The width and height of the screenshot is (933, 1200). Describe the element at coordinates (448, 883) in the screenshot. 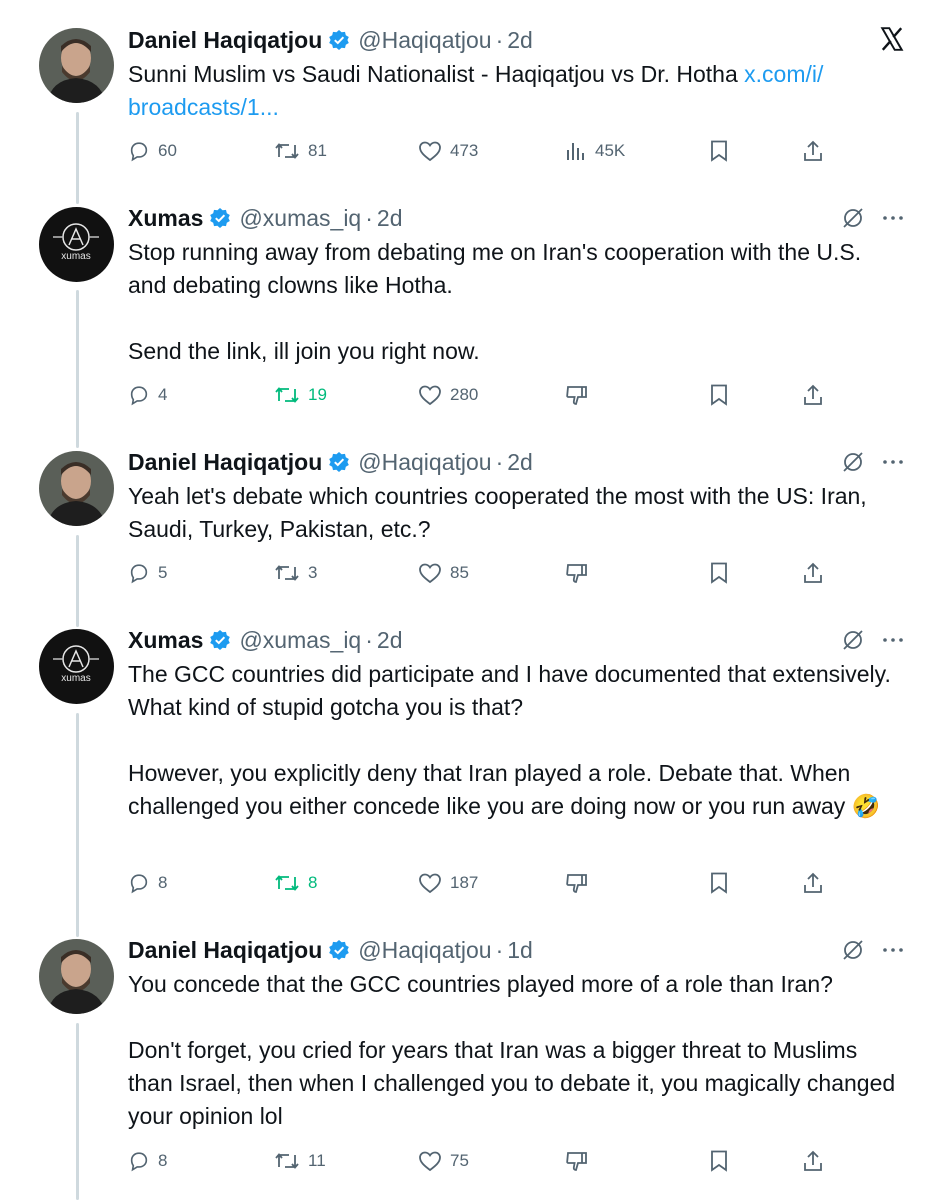

I see `like-button: 187` at that location.